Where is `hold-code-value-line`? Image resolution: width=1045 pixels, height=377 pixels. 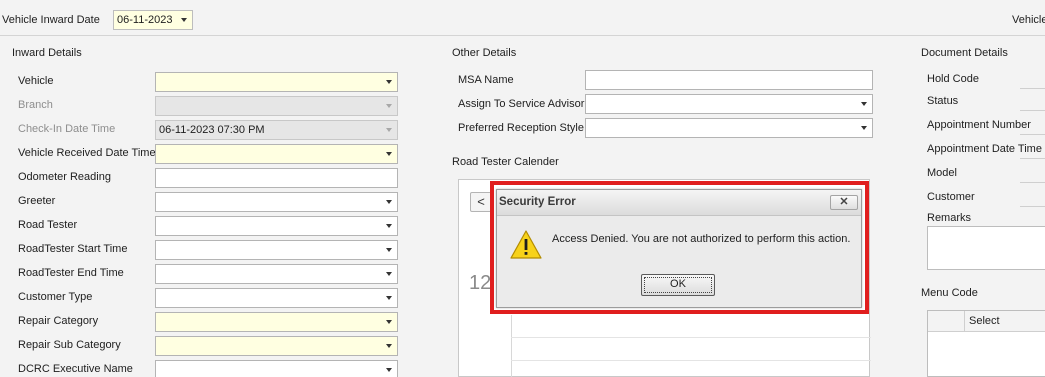
hold-code-value-line is located at coordinates (1032, 88).